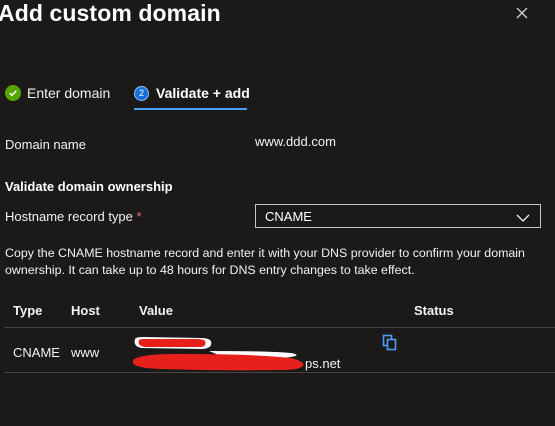 This screenshot has width=555, height=426. I want to click on column-header-status: Status, so click(434, 310).